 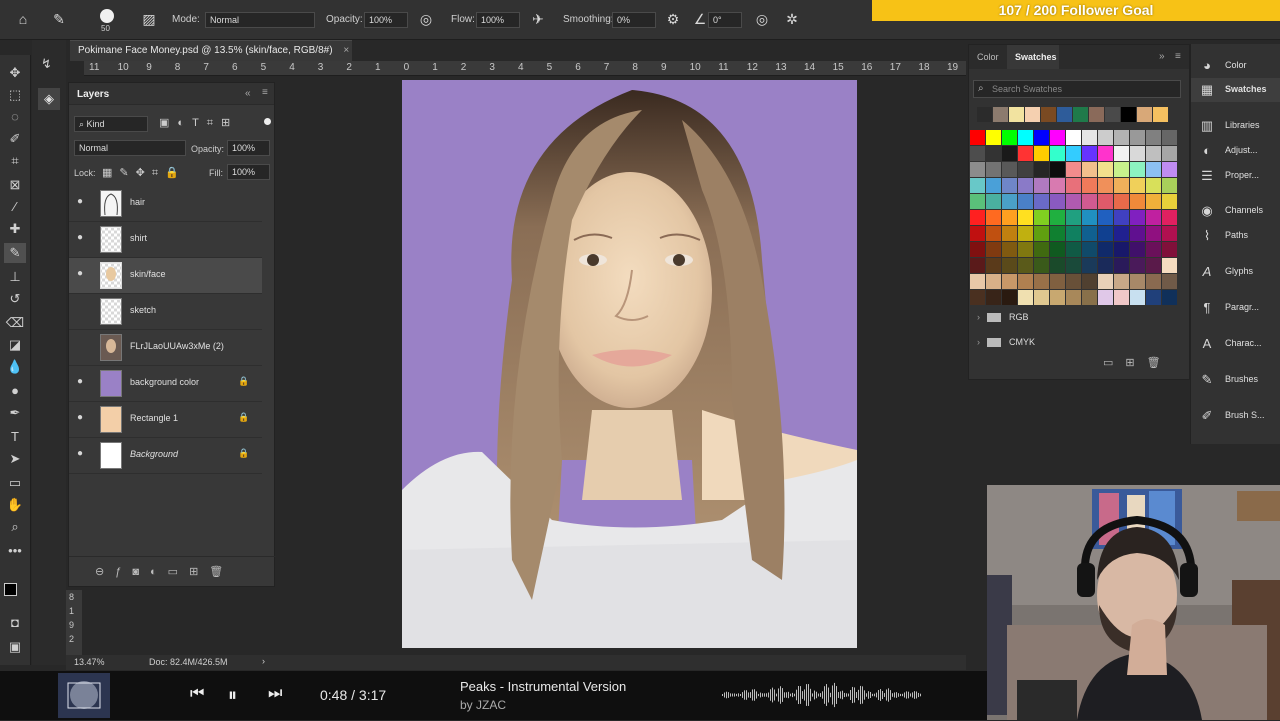 I want to click on move-tool-icon: ✥, so click(x=15, y=73).